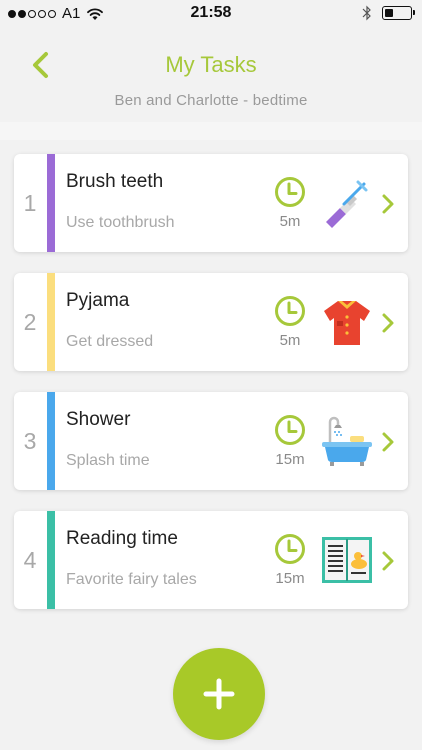 This screenshot has width=422, height=750. Describe the element at coordinates (120, 222) in the screenshot. I see `task-description: Use toothbrush` at that location.